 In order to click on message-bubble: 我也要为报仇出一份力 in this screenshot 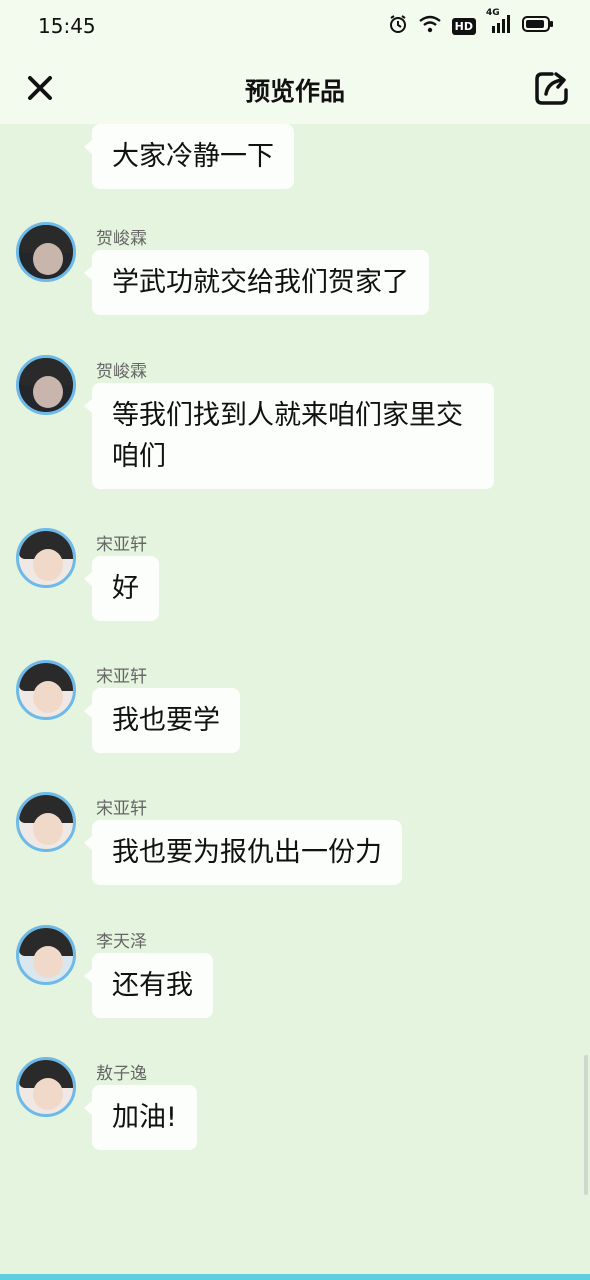, I will do `click(243, 852)`.